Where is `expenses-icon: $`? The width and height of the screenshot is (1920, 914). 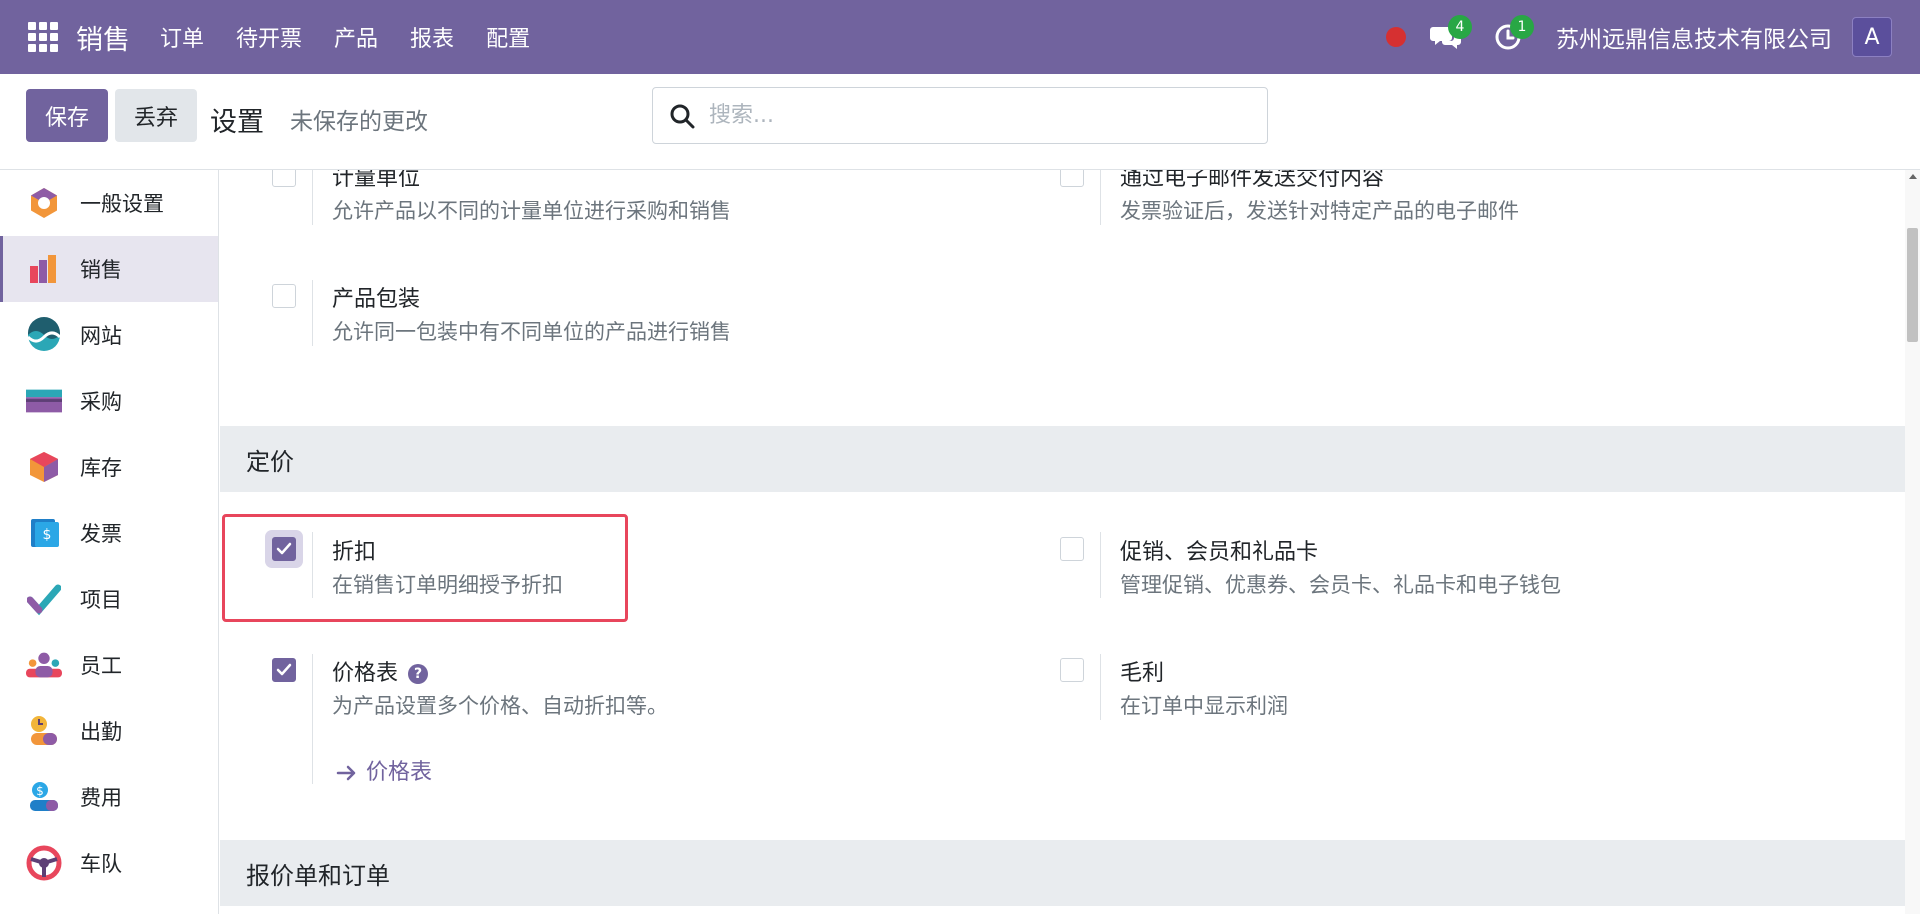 expenses-icon: $ is located at coordinates (44, 797).